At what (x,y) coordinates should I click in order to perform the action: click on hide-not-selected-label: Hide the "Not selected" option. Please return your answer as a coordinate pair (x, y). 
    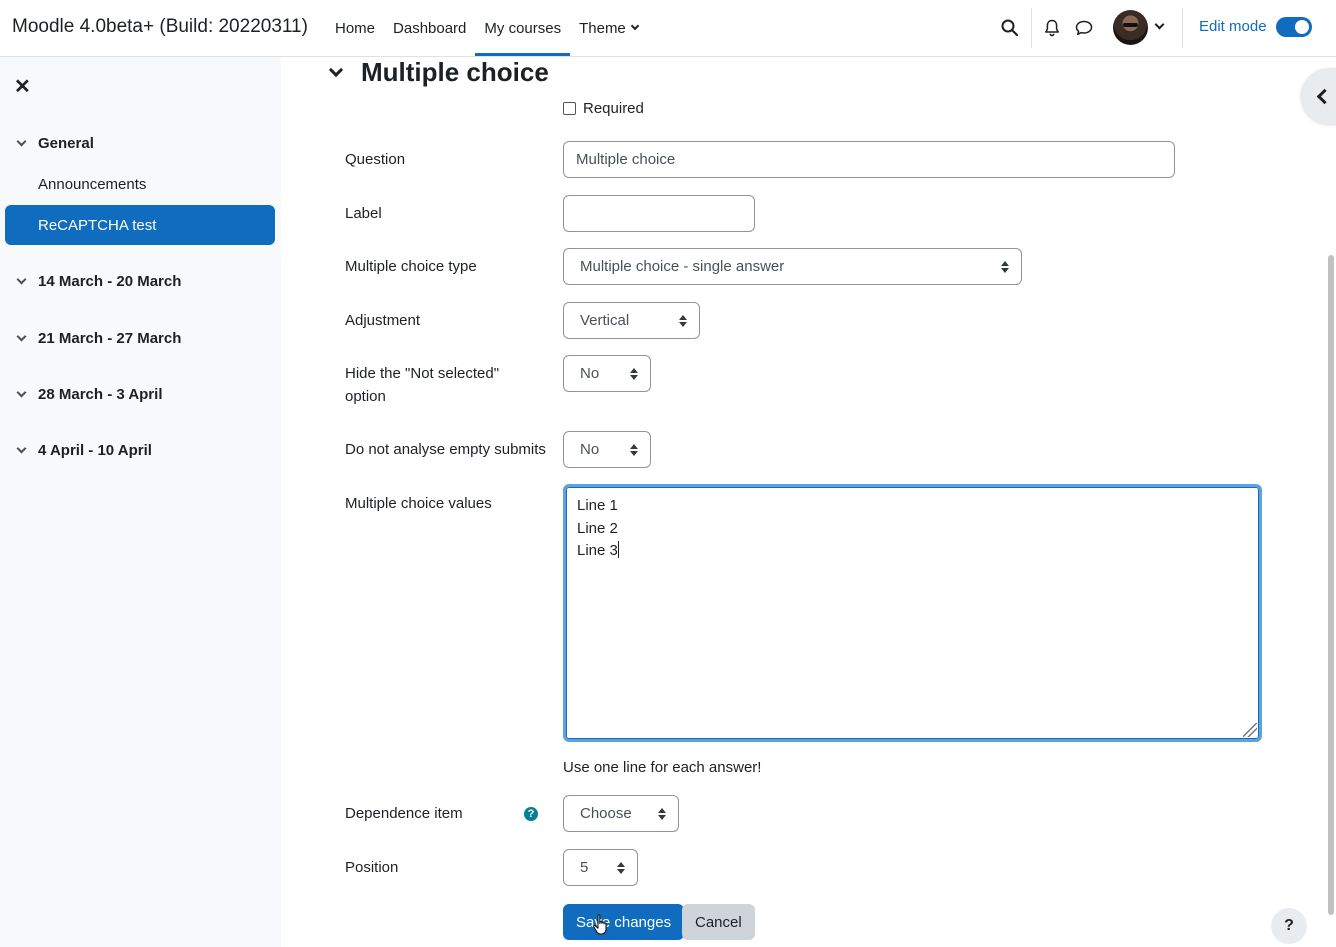
    Looking at the image, I should click on (422, 385).